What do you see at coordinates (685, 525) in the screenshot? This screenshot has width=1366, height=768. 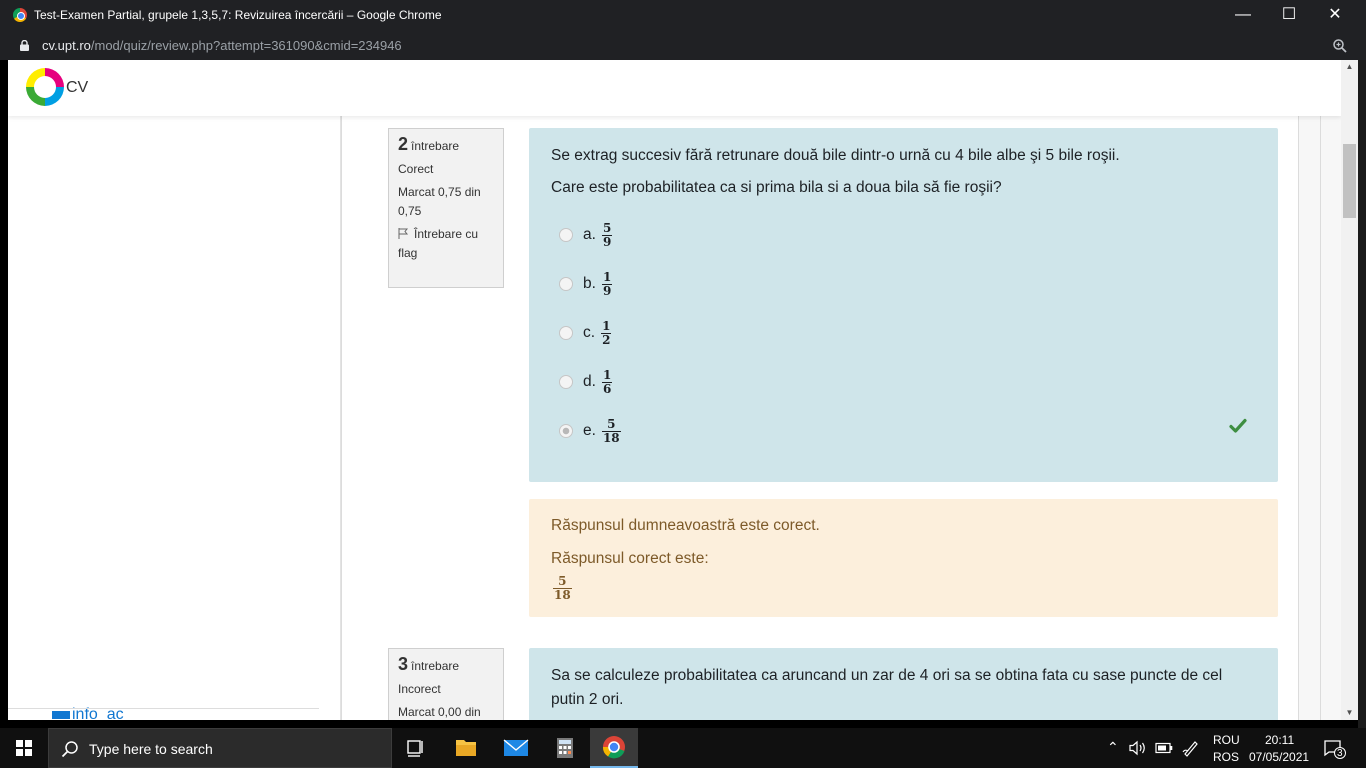 I see `feedback-correct-text: Răspunsul dumneavoastră este corect.` at bounding box center [685, 525].